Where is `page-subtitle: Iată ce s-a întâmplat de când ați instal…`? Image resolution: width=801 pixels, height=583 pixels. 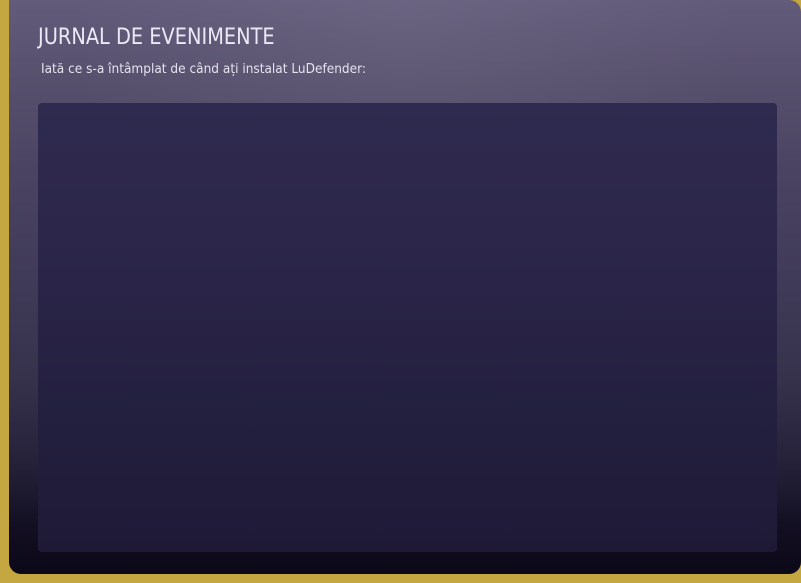
page-subtitle: Iată ce s-a întâmplat de când ați instal… is located at coordinates (203, 69).